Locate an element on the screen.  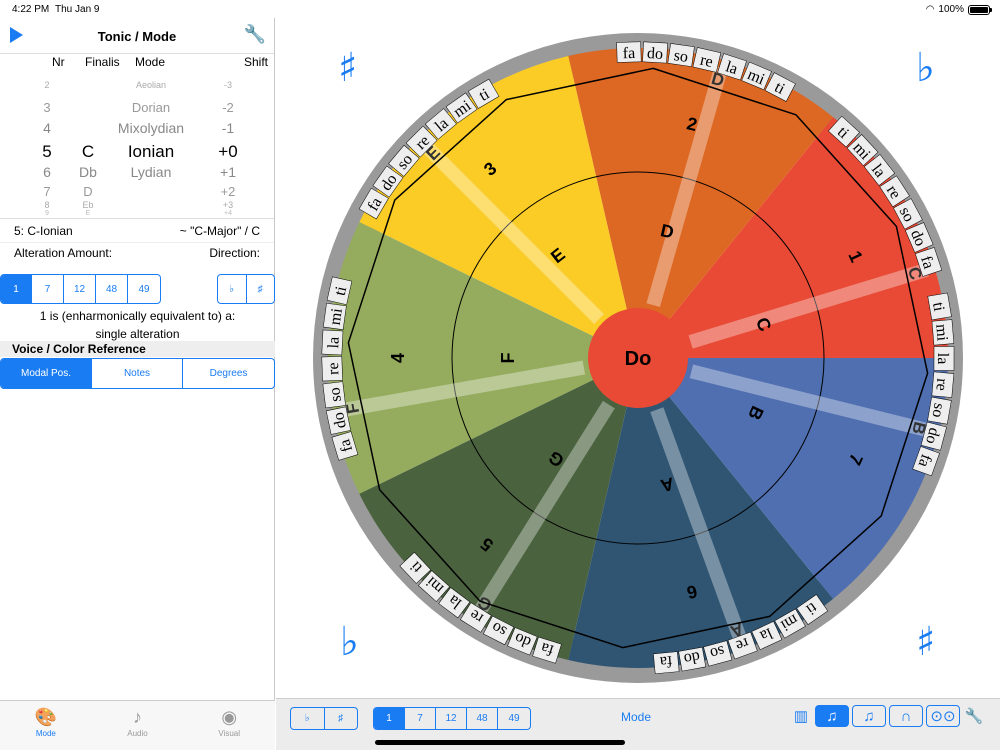
center-label: Do is located at coordinates (638, 359).